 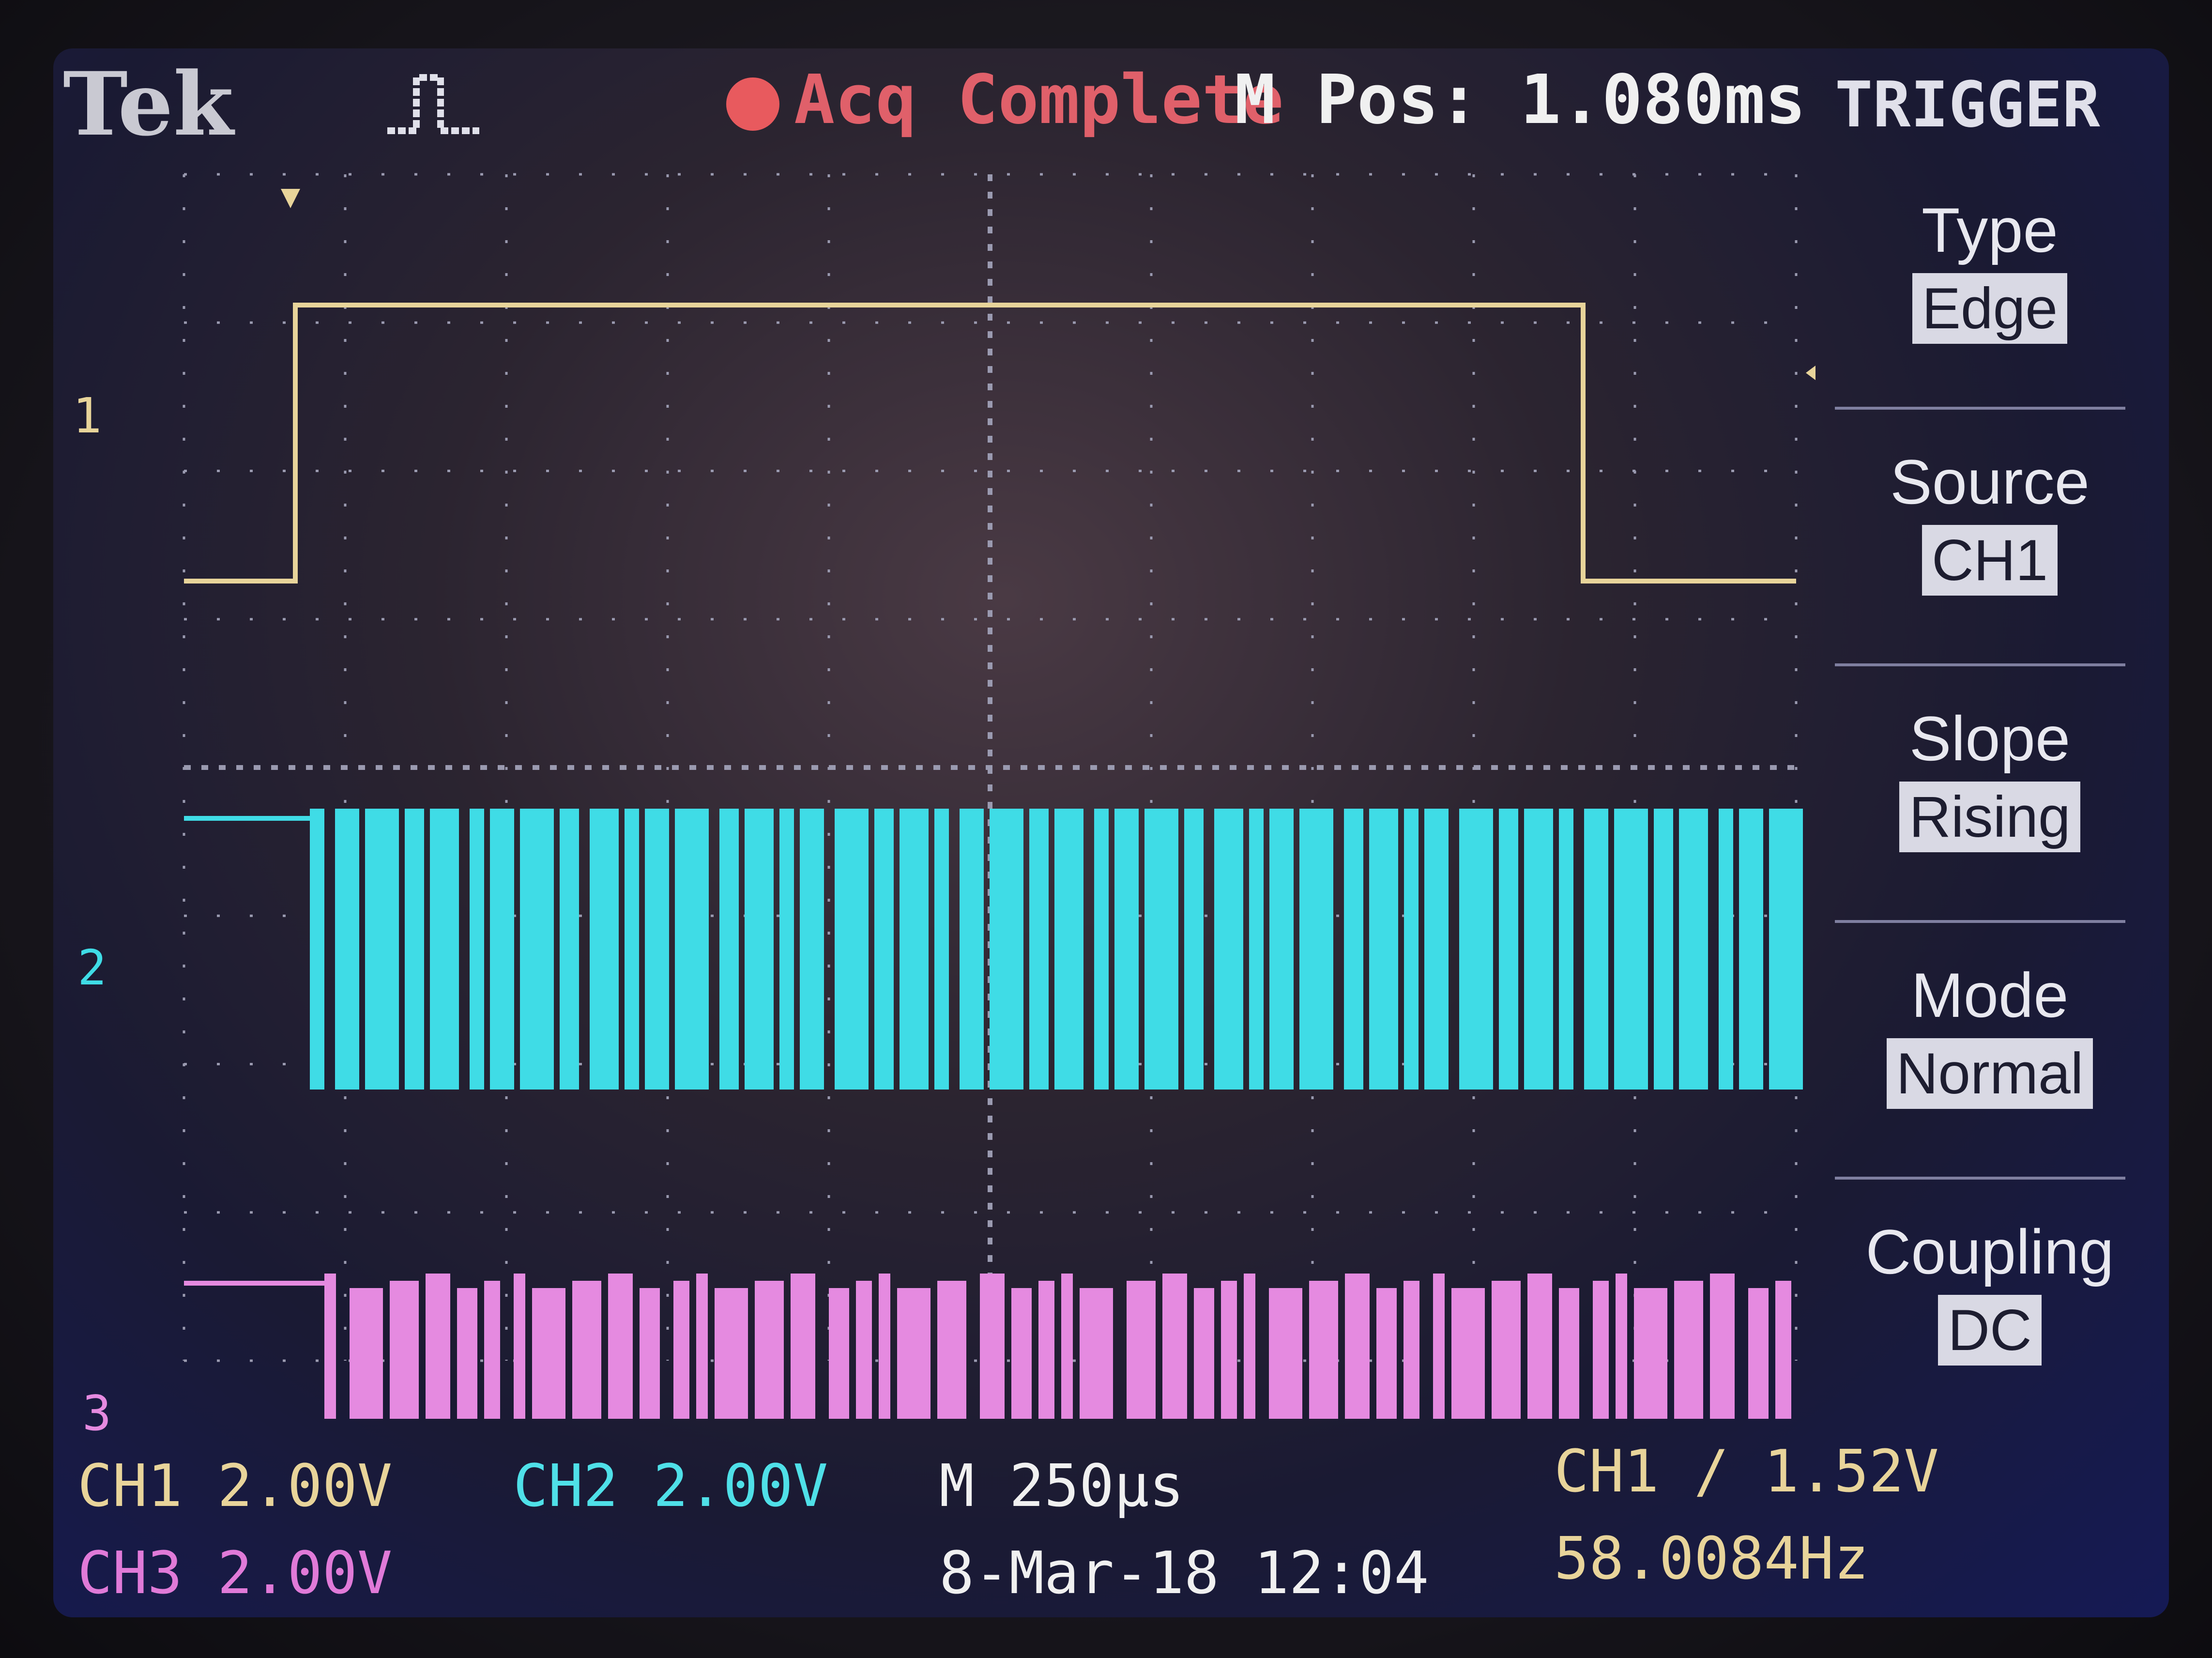 What do you see at coordinates (1990, 560) in the screenshot?
I see `menu-source-value: CH1` at bounding box center [1990, 560].